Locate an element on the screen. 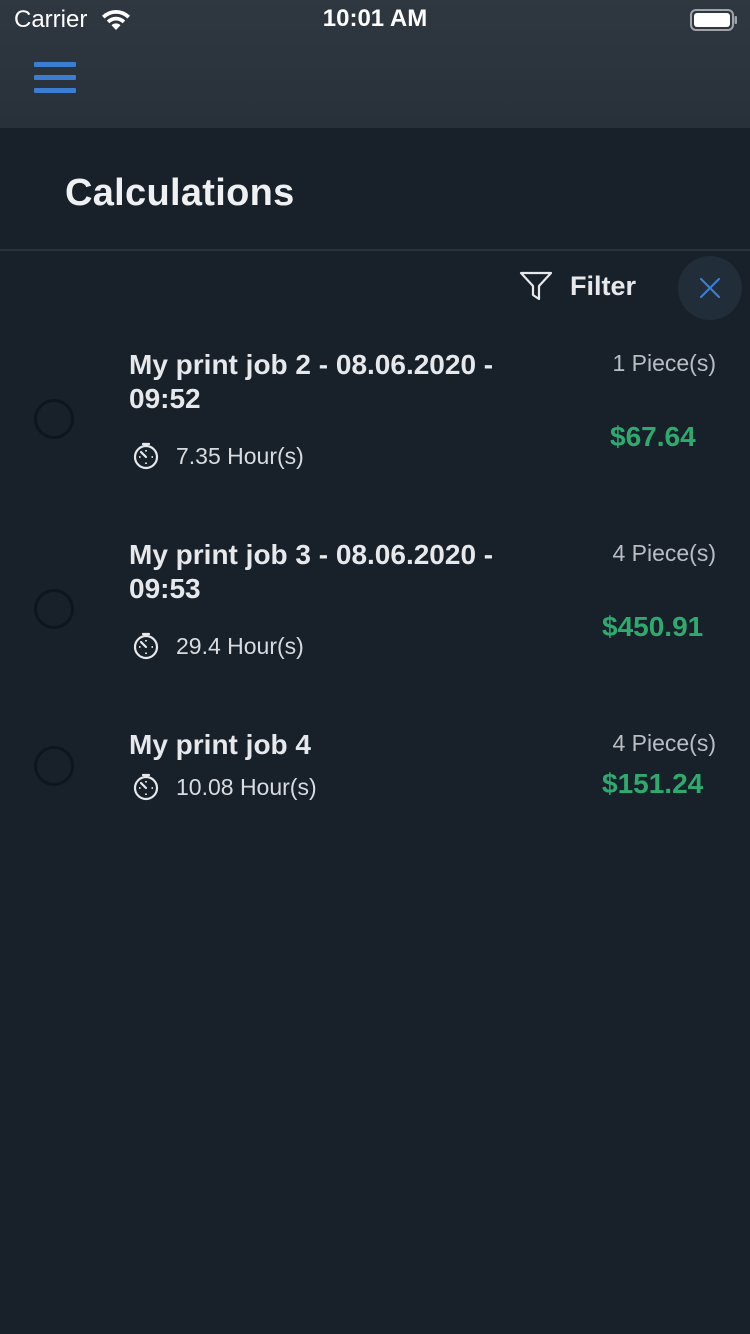 This screenshot has height=1334, width=750. filter-label: Filter is located at coordinates (603, 285).